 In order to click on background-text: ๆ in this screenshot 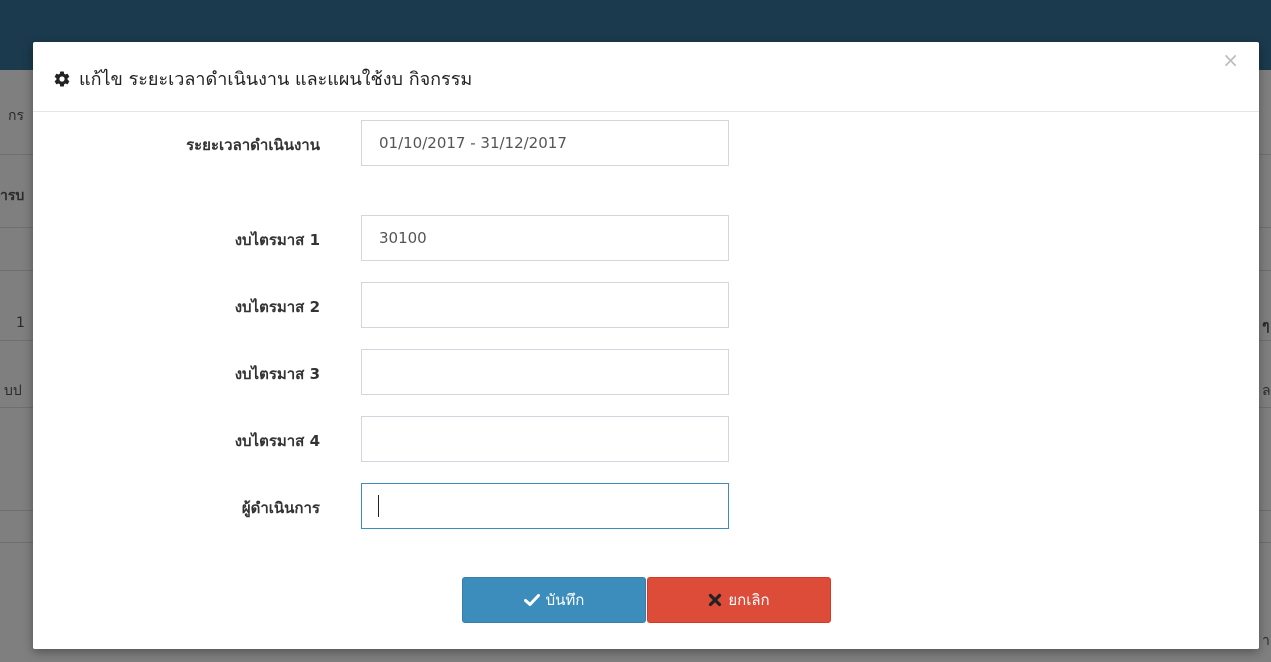, I will do `click(1266, 326)`.